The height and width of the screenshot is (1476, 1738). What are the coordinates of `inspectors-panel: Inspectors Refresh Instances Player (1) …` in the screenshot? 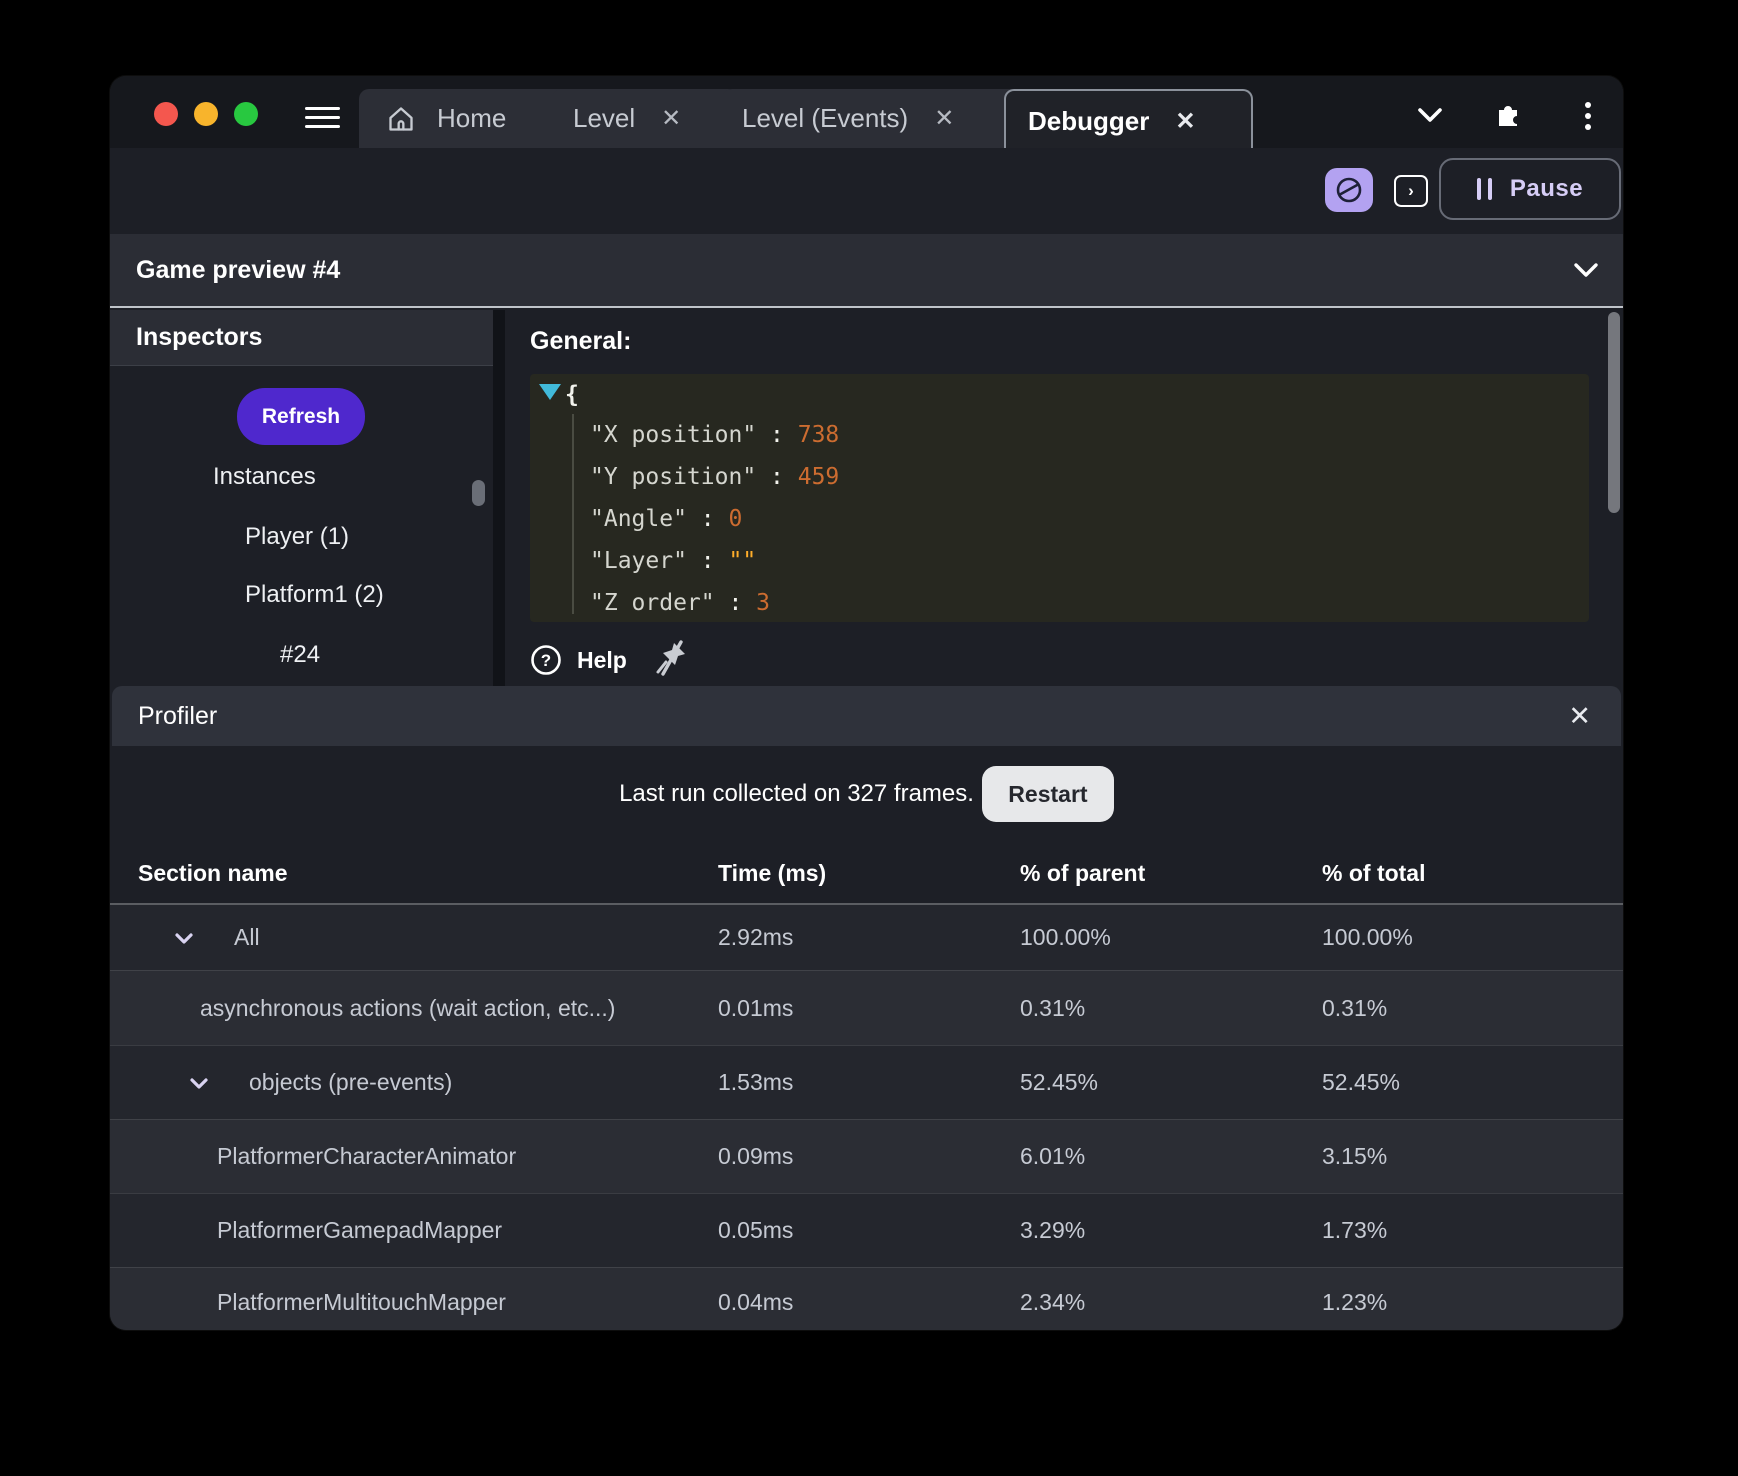 It's located at (301, 498).